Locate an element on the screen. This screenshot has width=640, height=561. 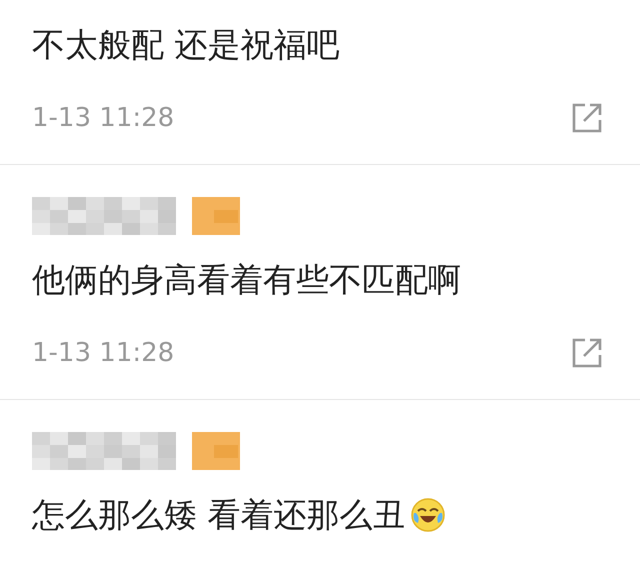
comment-text: 他俩的身高看着有些不匹配啊 is located at coordinates (246, 280).